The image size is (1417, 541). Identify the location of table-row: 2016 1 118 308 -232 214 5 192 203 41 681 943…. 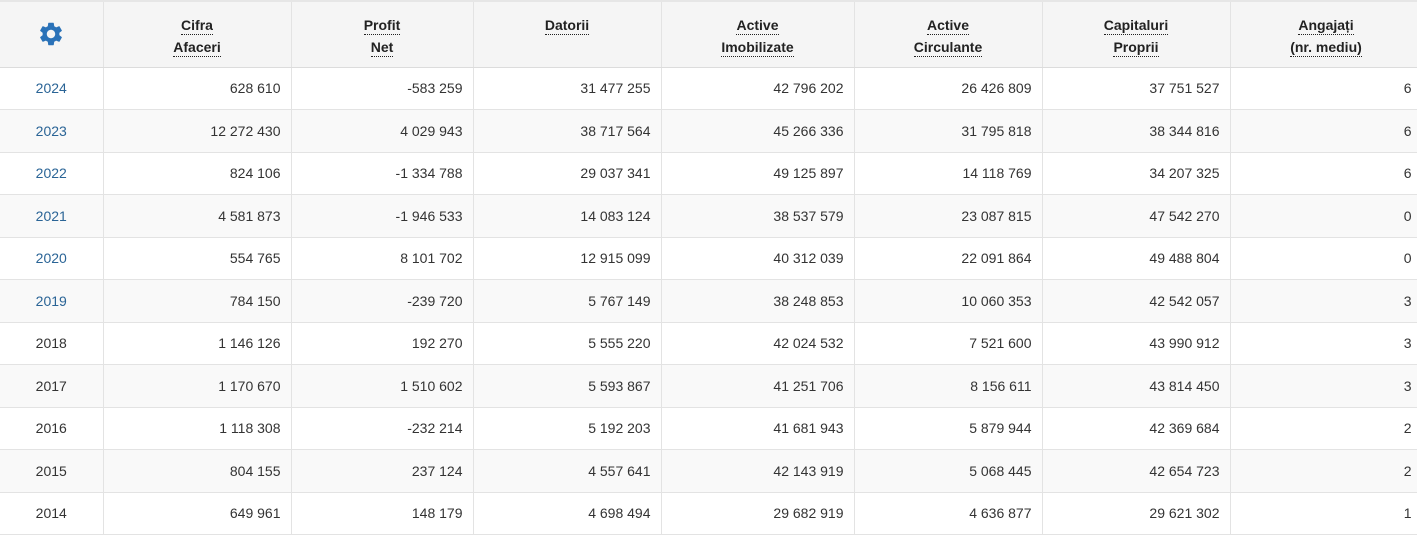
(708, 428).